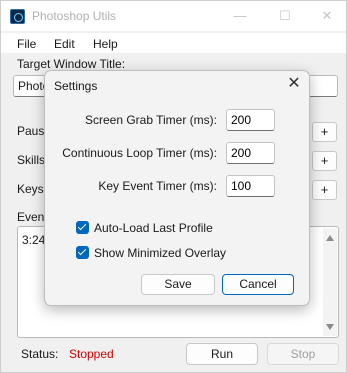 The width and height of the screenshot is (347, 373). Describe the element at coordinates (40, 354) in the screenshot. I see `status-label: Status:` at that location.